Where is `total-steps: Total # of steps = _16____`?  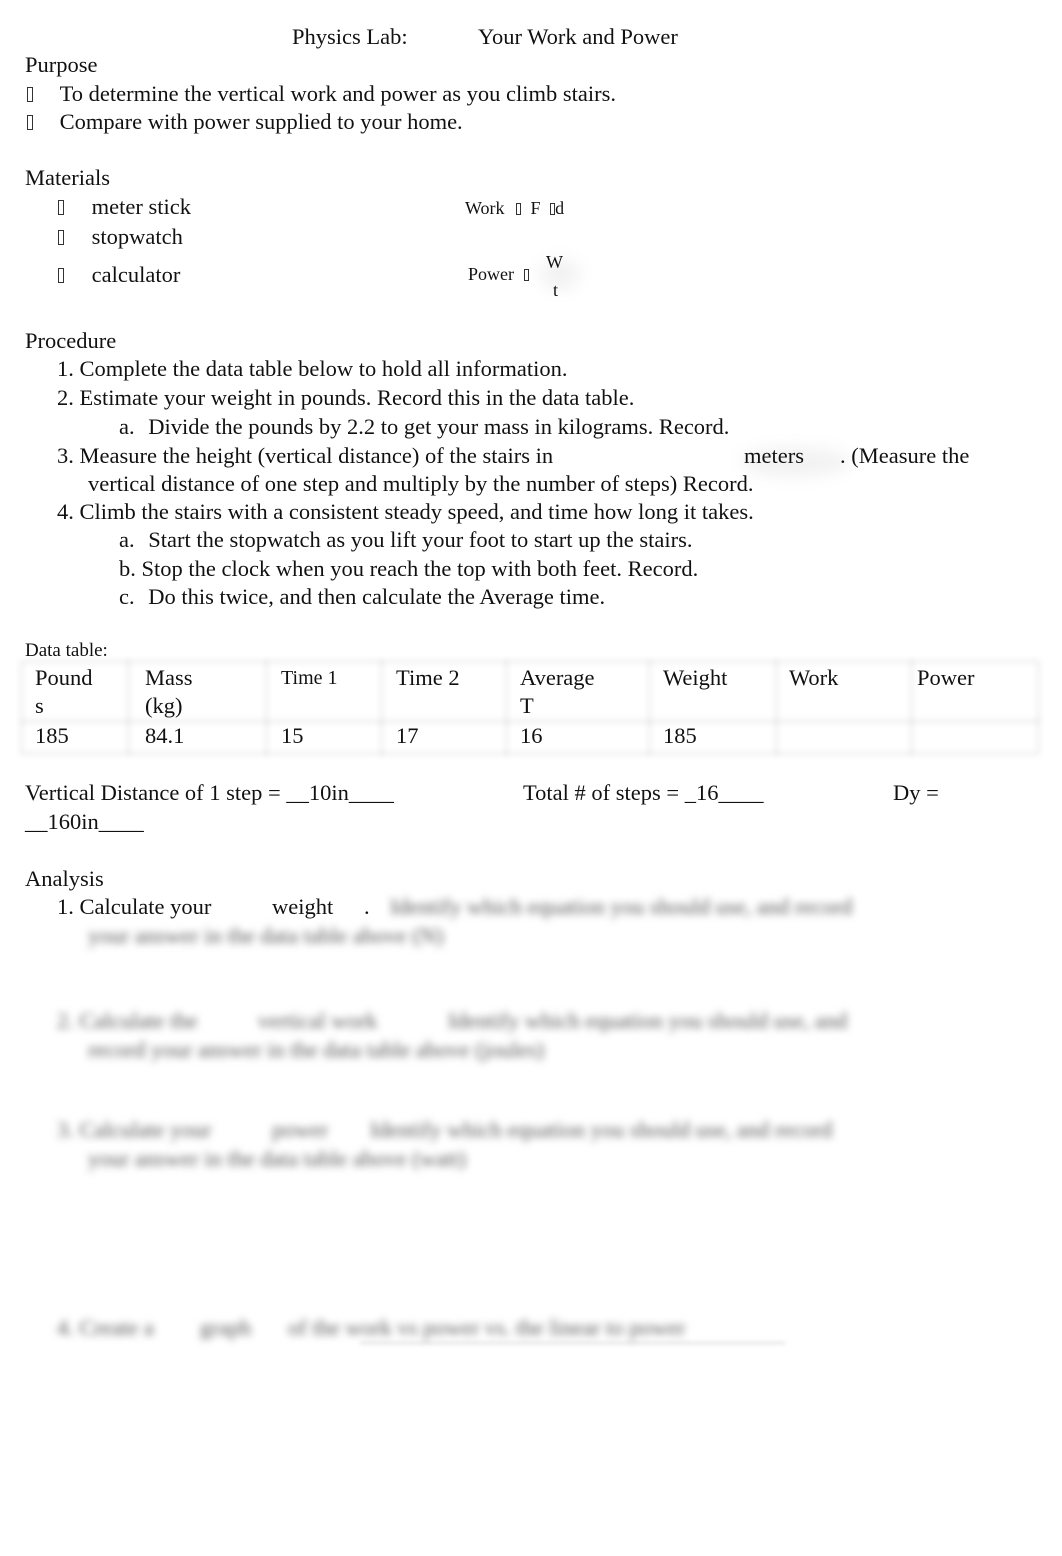 total-steps: Total # of steps = _16____ is located at coordinates (643, 792).